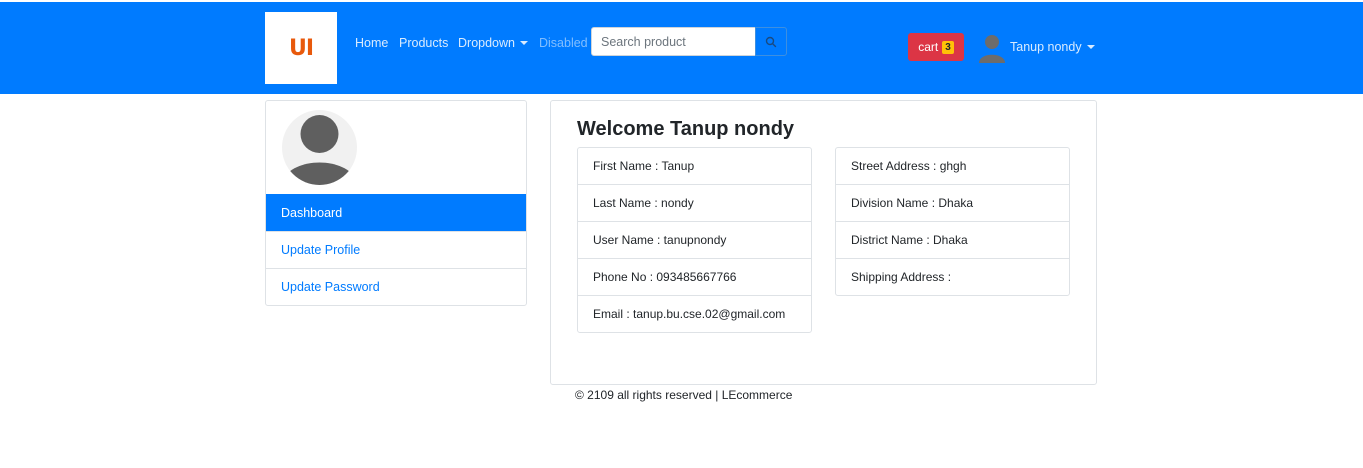  I want to click on footer-copyright: © 2109 all rights reserved | LEcommerce, so click(684, 395).